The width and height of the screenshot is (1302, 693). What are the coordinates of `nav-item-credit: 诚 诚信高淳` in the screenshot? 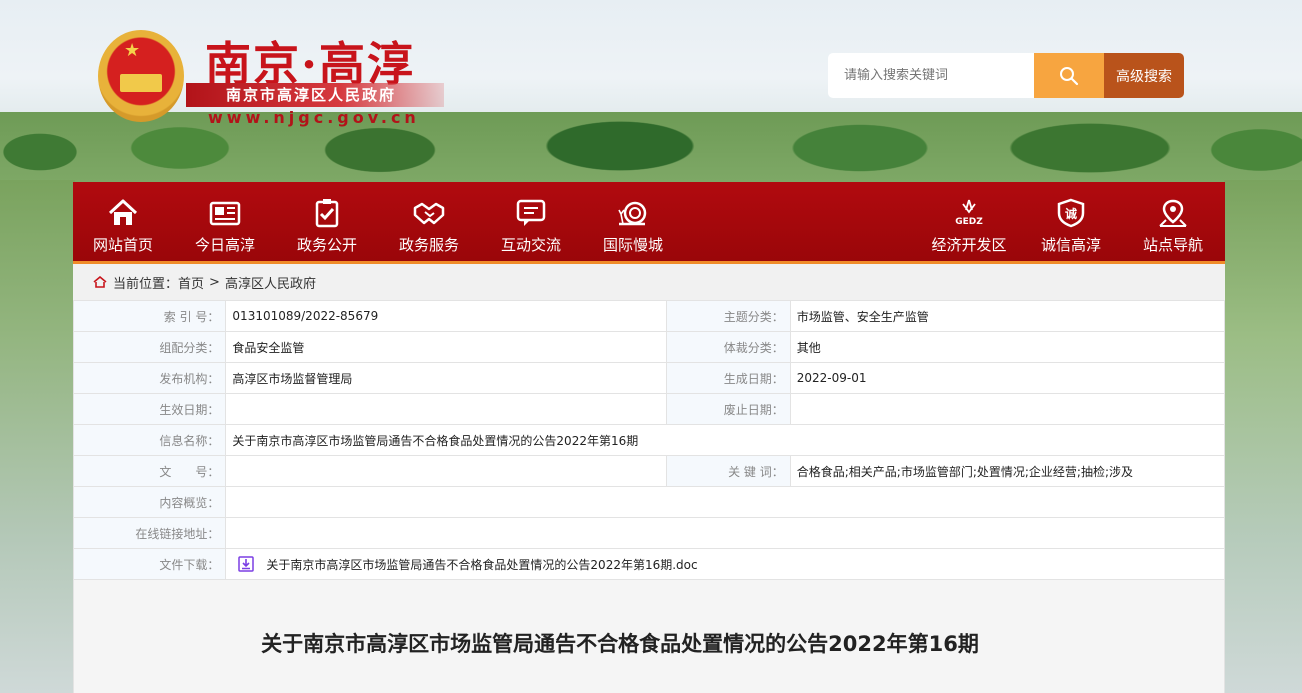 It's located at (1071, 221).